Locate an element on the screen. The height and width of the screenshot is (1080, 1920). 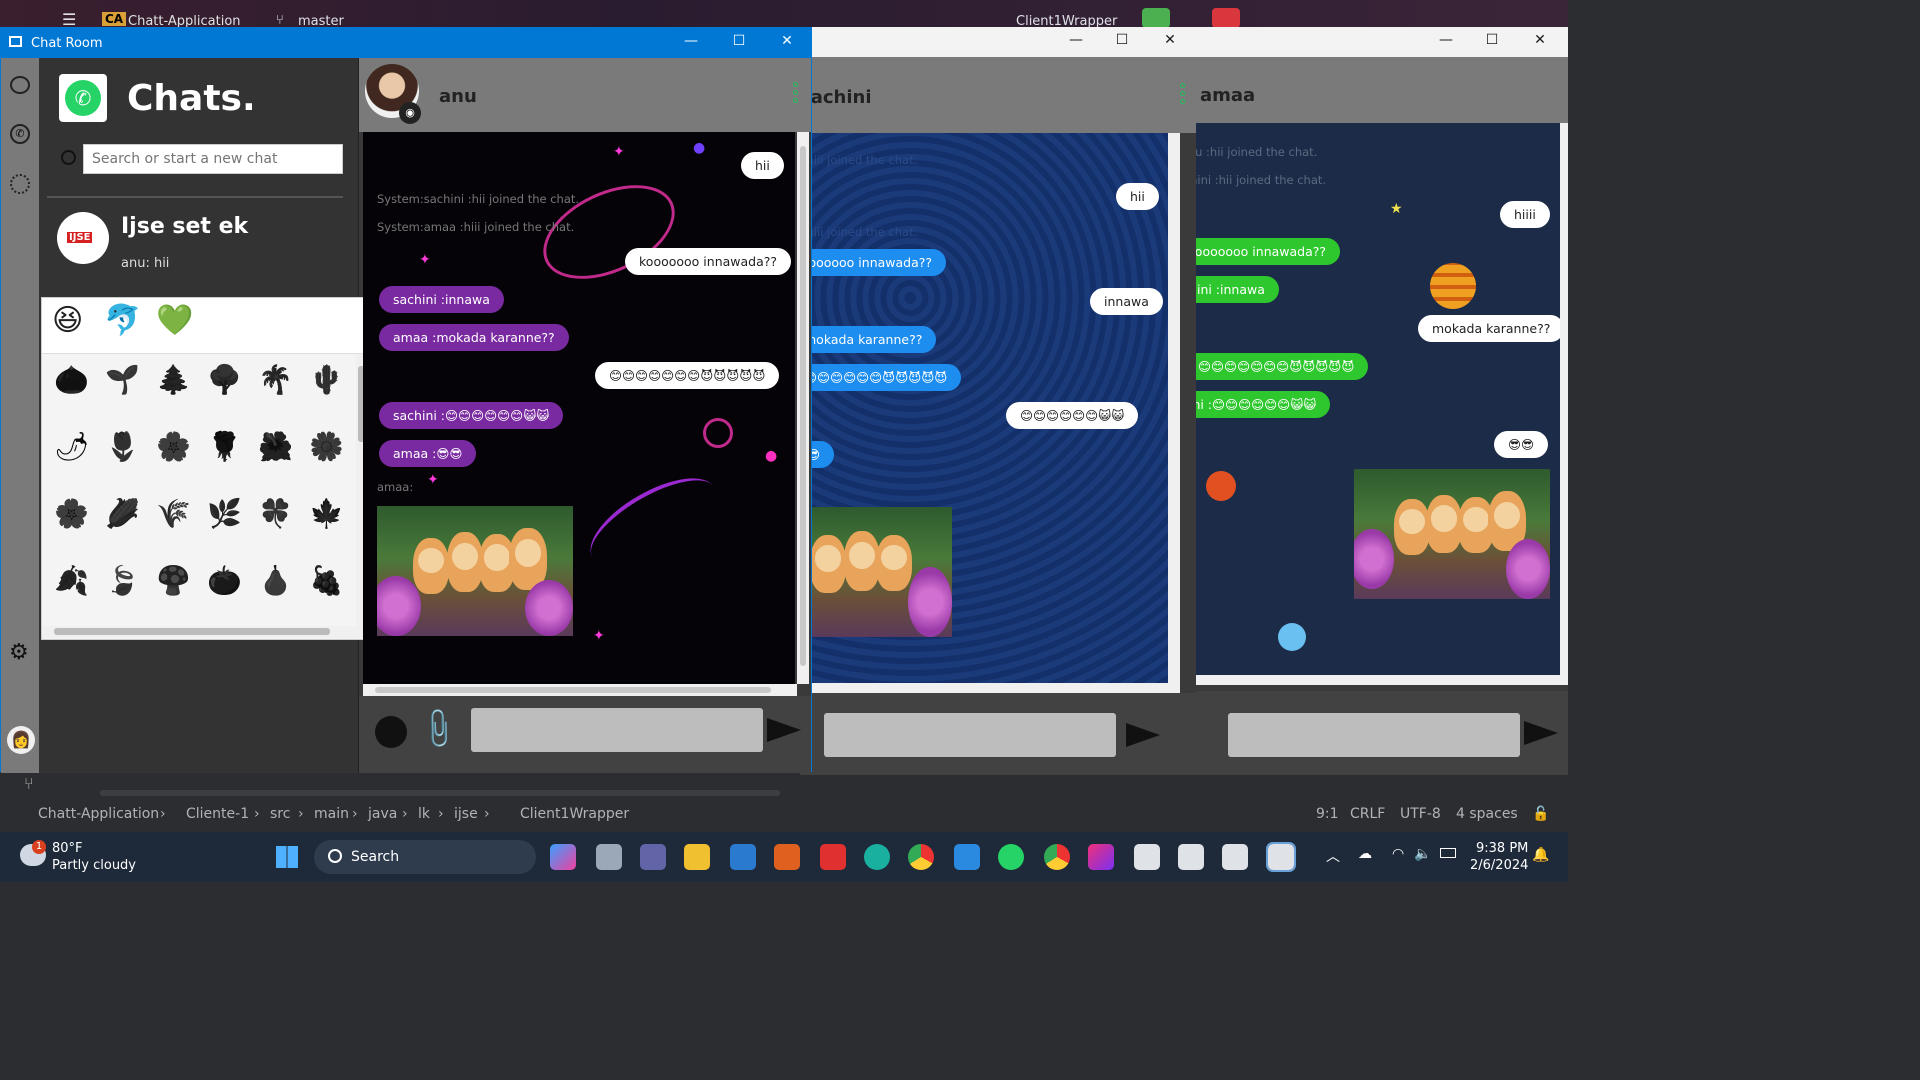
emoji-cell: 🌵 is located at coordinates (326, 380).